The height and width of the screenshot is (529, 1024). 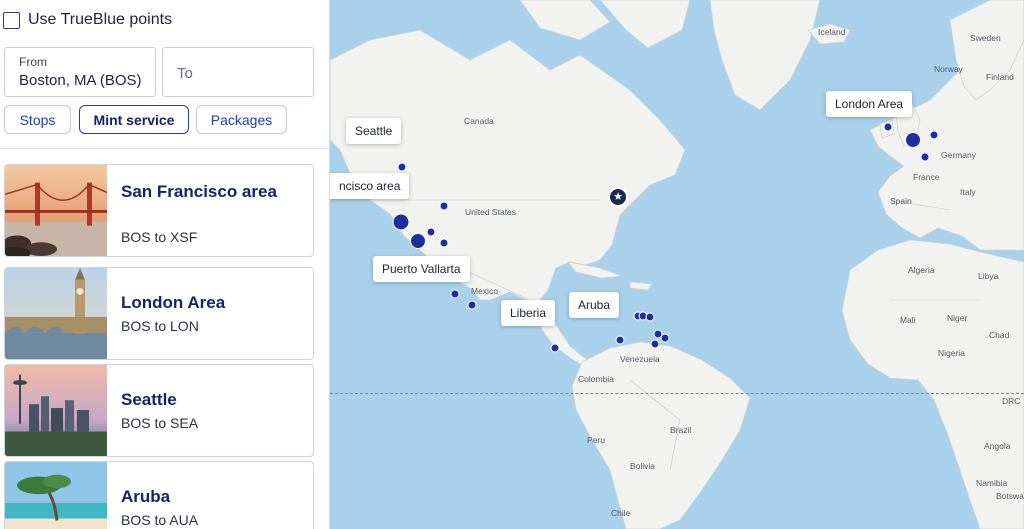 I want to click on label-mali: Mali, so click(x=908, y=320).